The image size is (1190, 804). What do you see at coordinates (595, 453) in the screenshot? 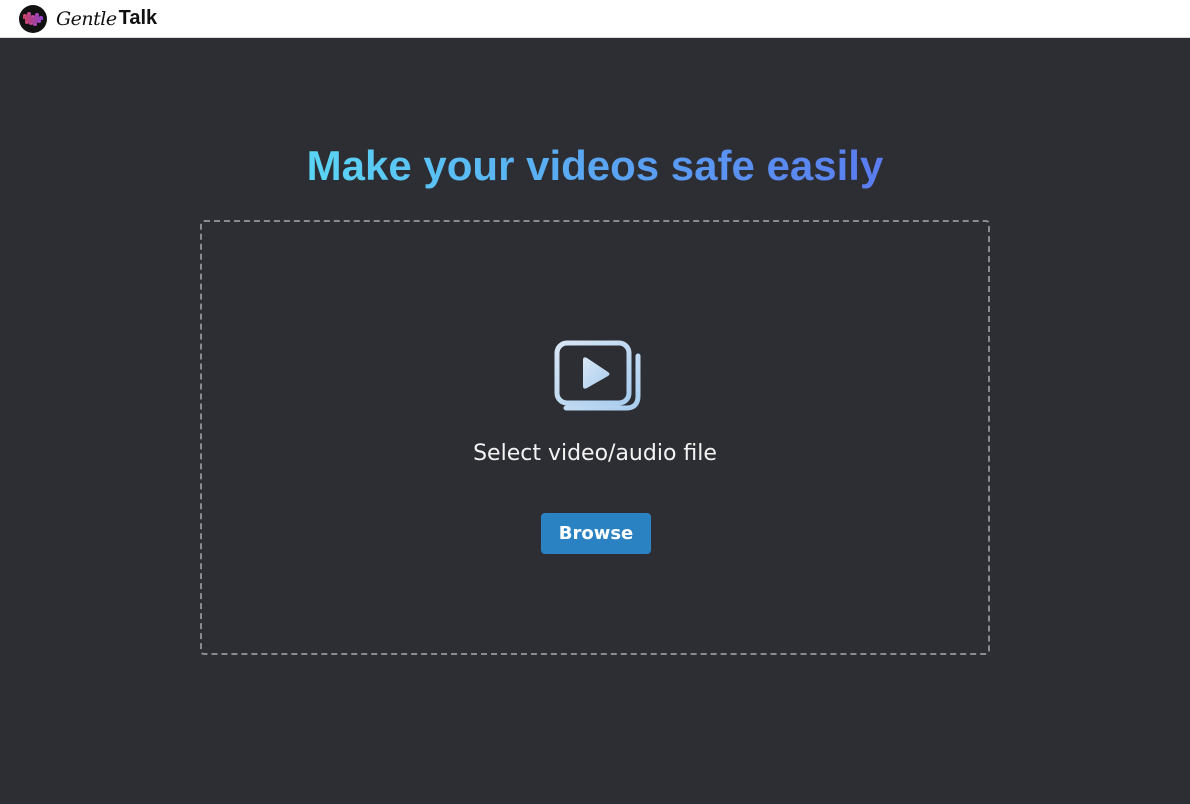
I see `select-file-label: Select video/audio file` at bounding box center [595, 453].